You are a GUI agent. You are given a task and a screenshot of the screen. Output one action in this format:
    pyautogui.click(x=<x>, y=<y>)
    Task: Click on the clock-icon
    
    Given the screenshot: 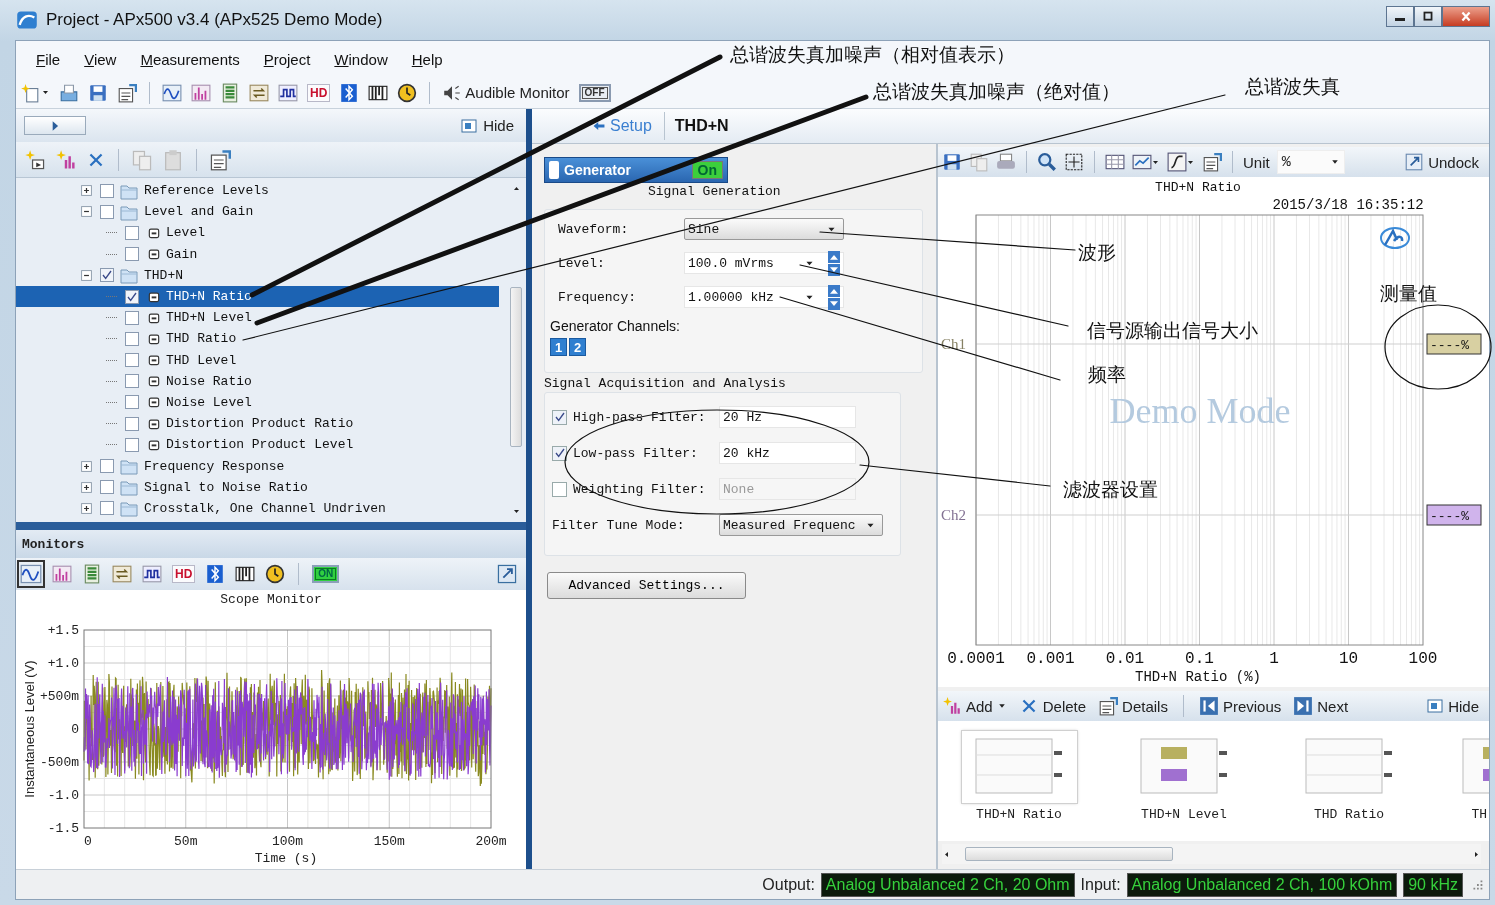 What is the action you would take?
    pyautogui.click(x=275, y=574)
    